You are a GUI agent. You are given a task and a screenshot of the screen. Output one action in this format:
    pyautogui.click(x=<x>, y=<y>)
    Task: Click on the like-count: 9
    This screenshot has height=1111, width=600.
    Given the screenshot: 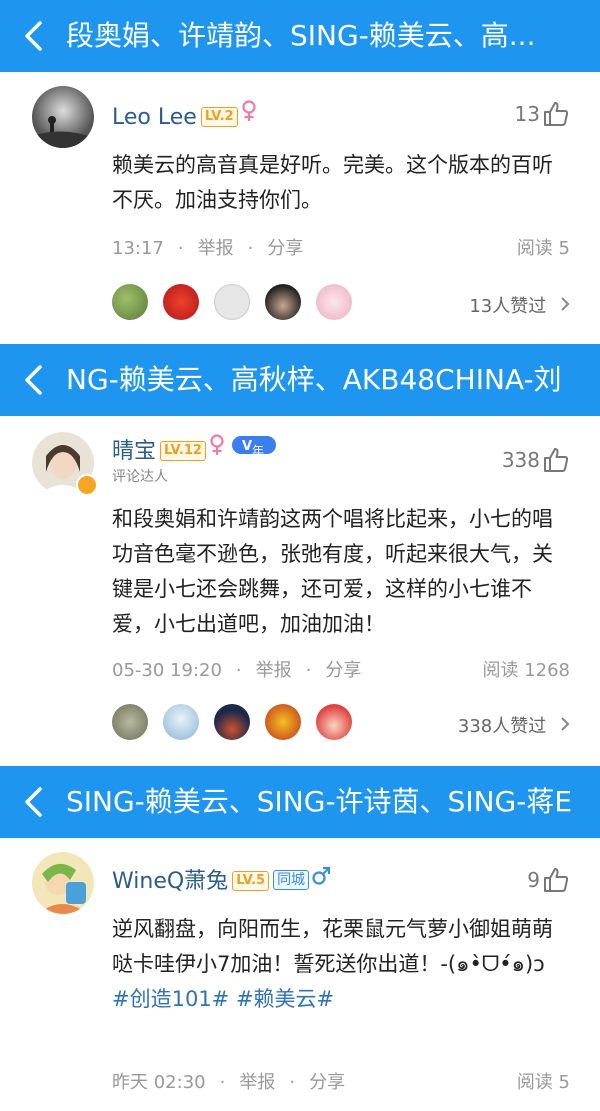 What is the action you would take?
    pyautogui.click(x=533, y=880)
    